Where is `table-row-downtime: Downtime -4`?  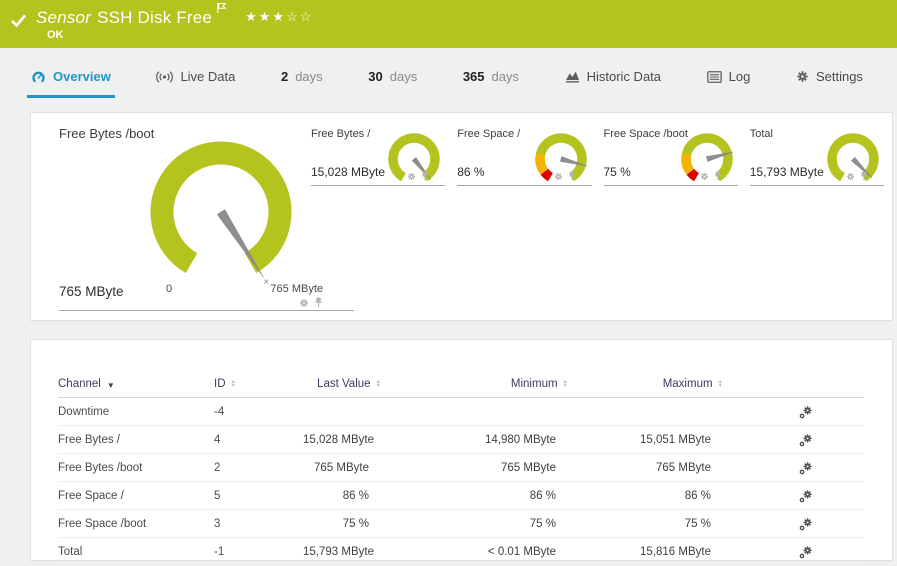
table-row-downtime: Downtime -4 is located at coordinates (461, 412).